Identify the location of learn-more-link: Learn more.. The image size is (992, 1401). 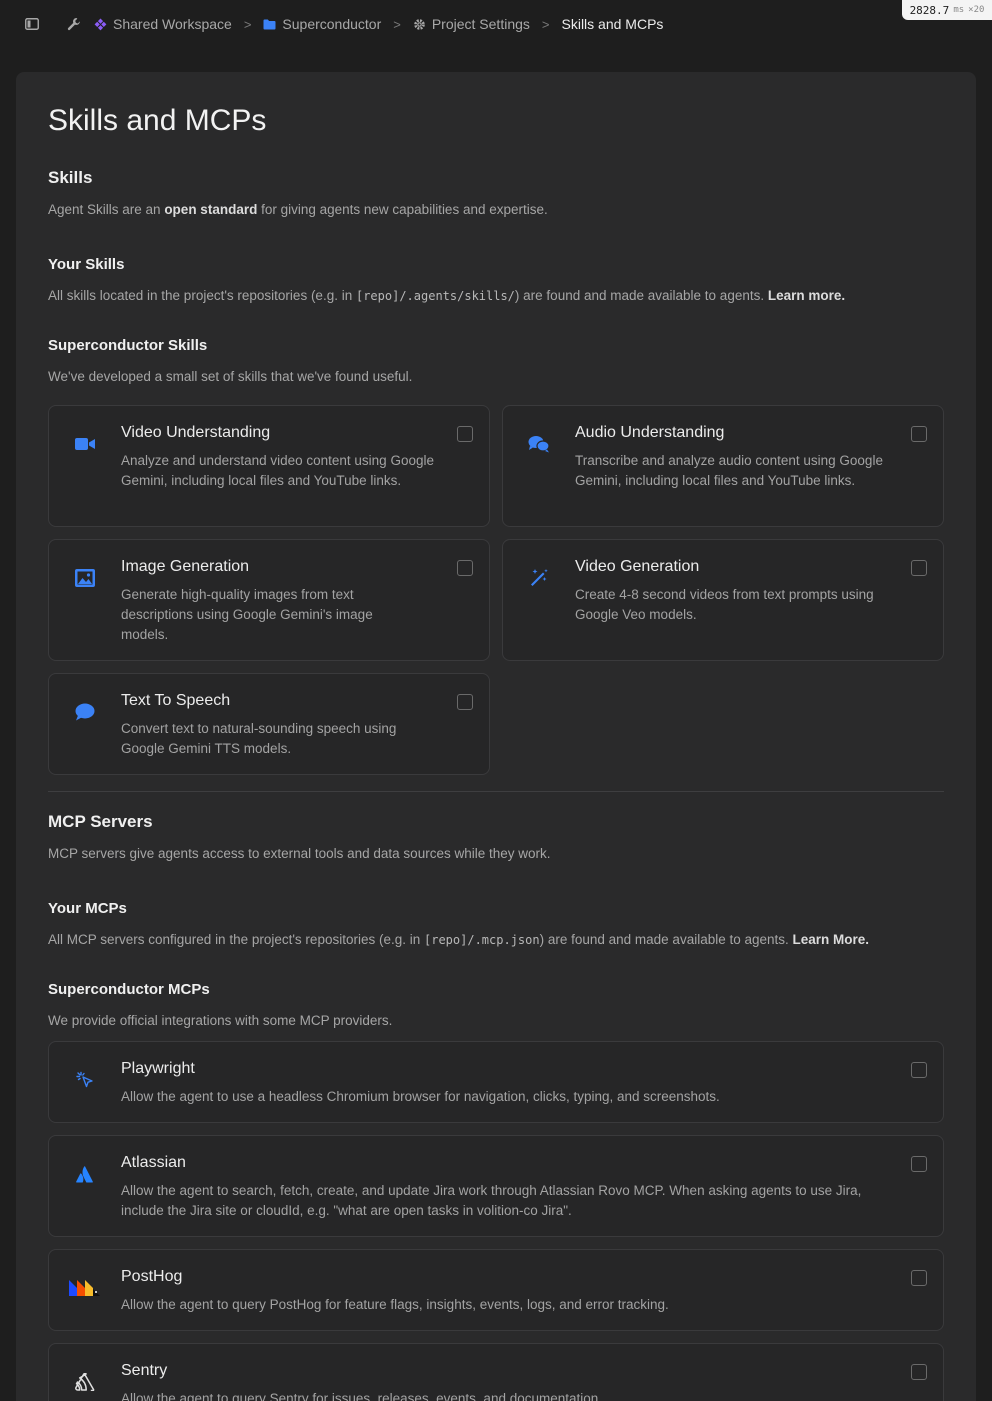
(806, 295).